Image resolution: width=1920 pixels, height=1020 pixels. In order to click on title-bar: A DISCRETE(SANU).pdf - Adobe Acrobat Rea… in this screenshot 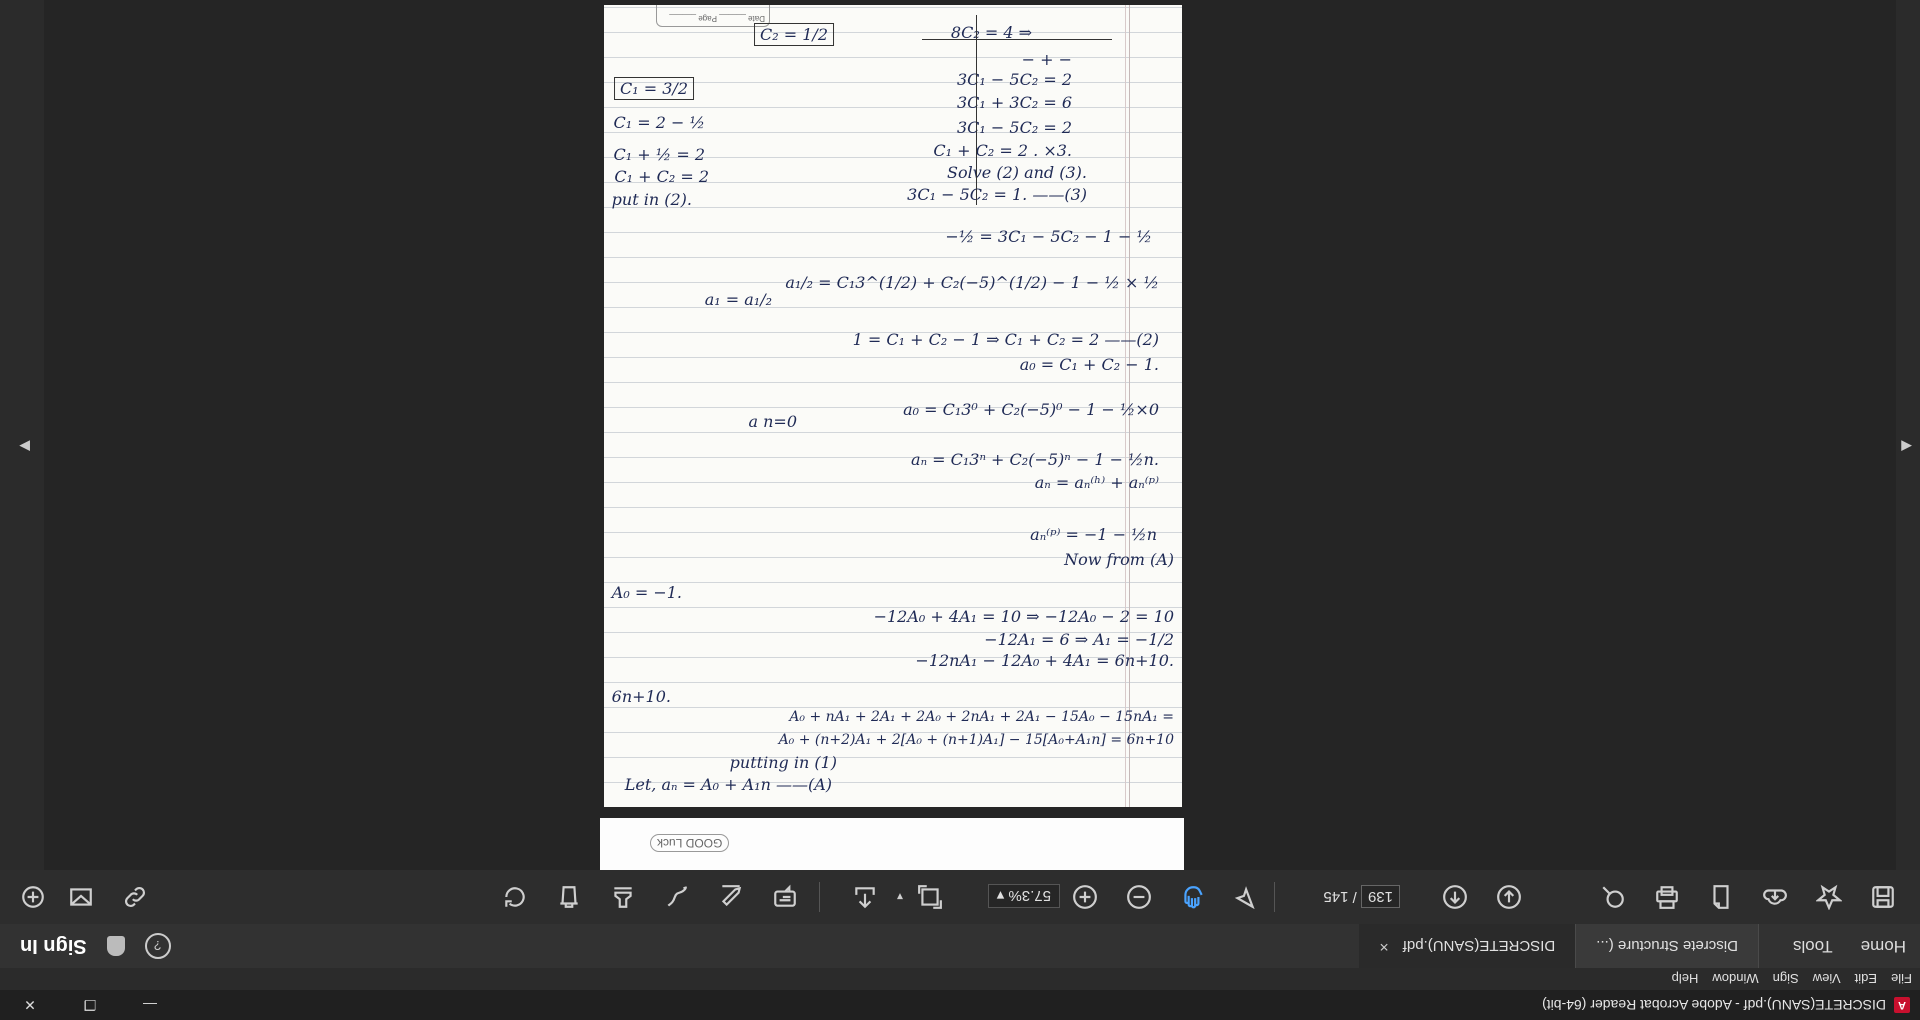, I will do `click(960, 1005)`.